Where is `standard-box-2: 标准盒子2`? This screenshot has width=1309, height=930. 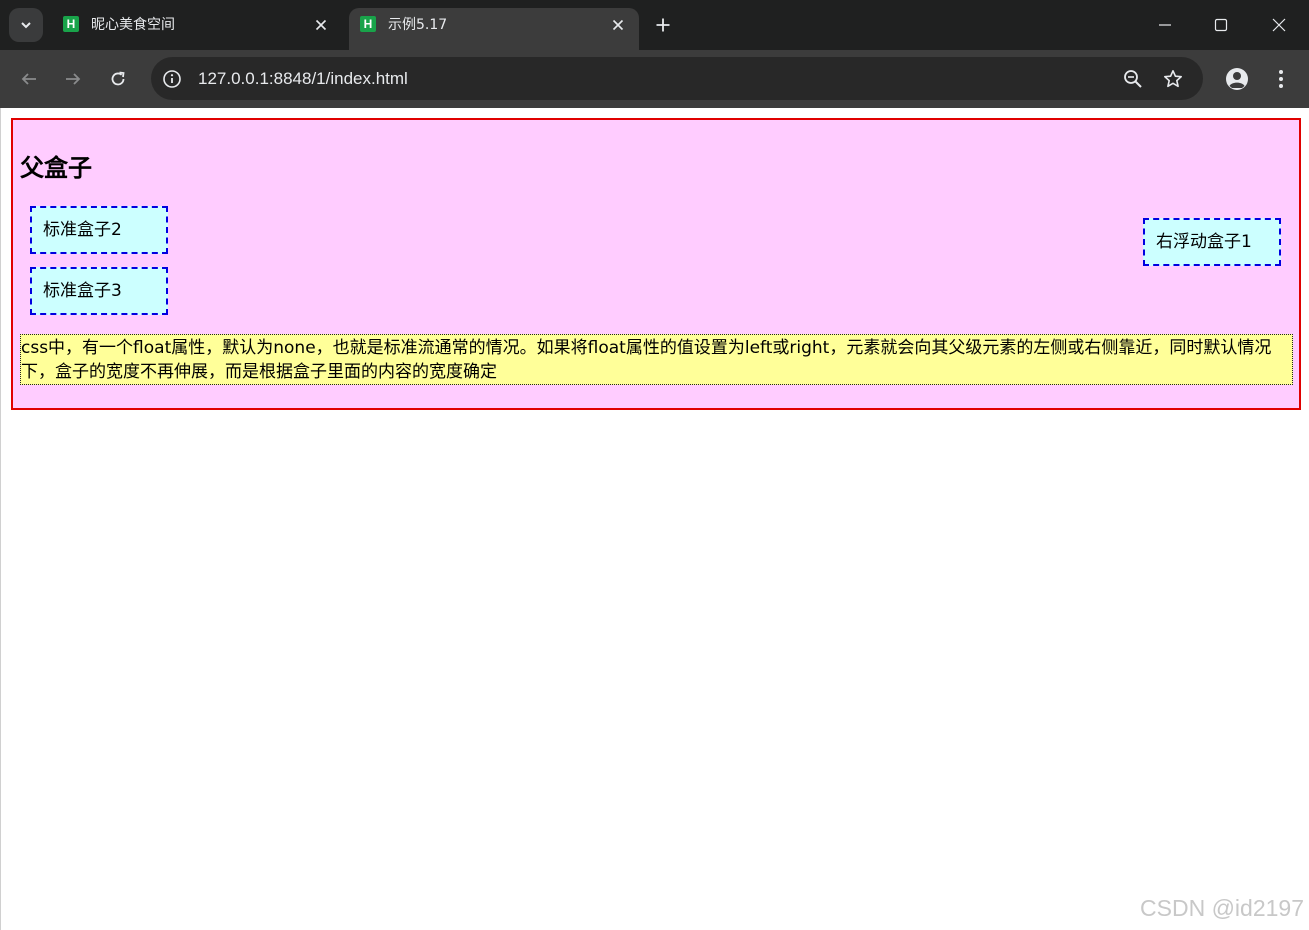
standard-box-2: 标准盒子2 is located at coordinates (99, 230).